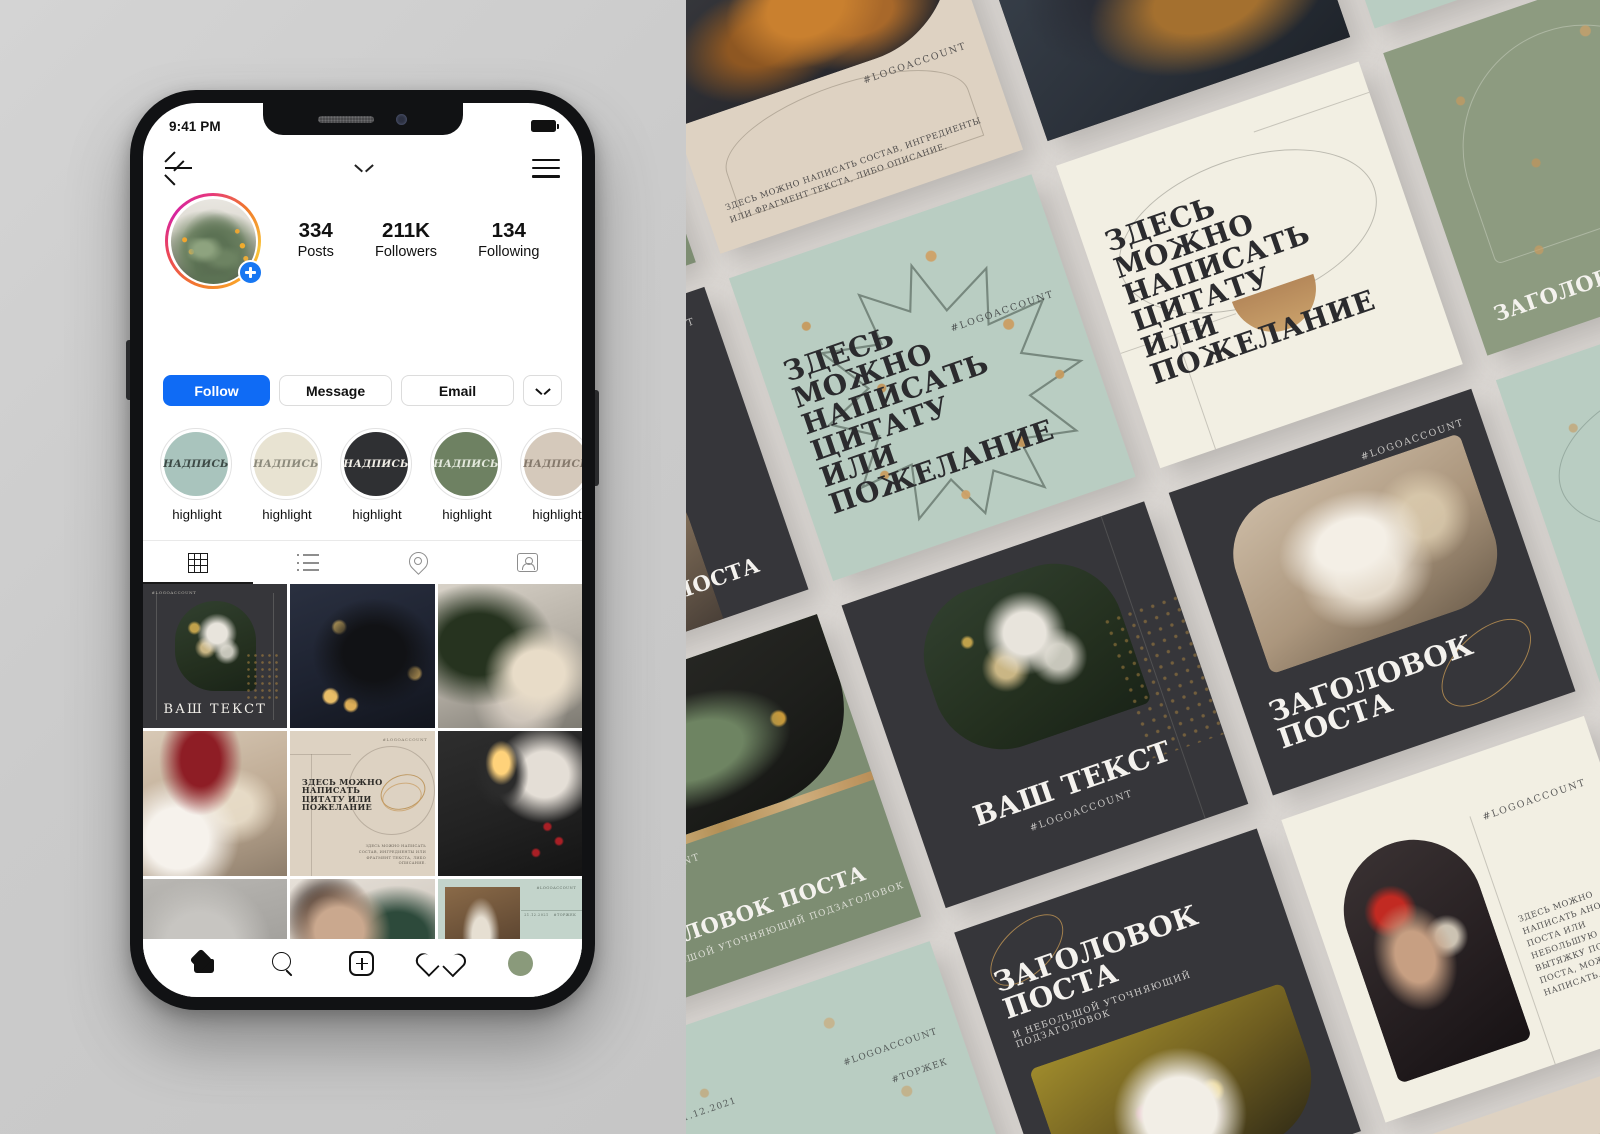  What do you see at coordinates (509, 252) in the screenshot?
I see `stat-following-label: Following` at bounding box center [509, 252].